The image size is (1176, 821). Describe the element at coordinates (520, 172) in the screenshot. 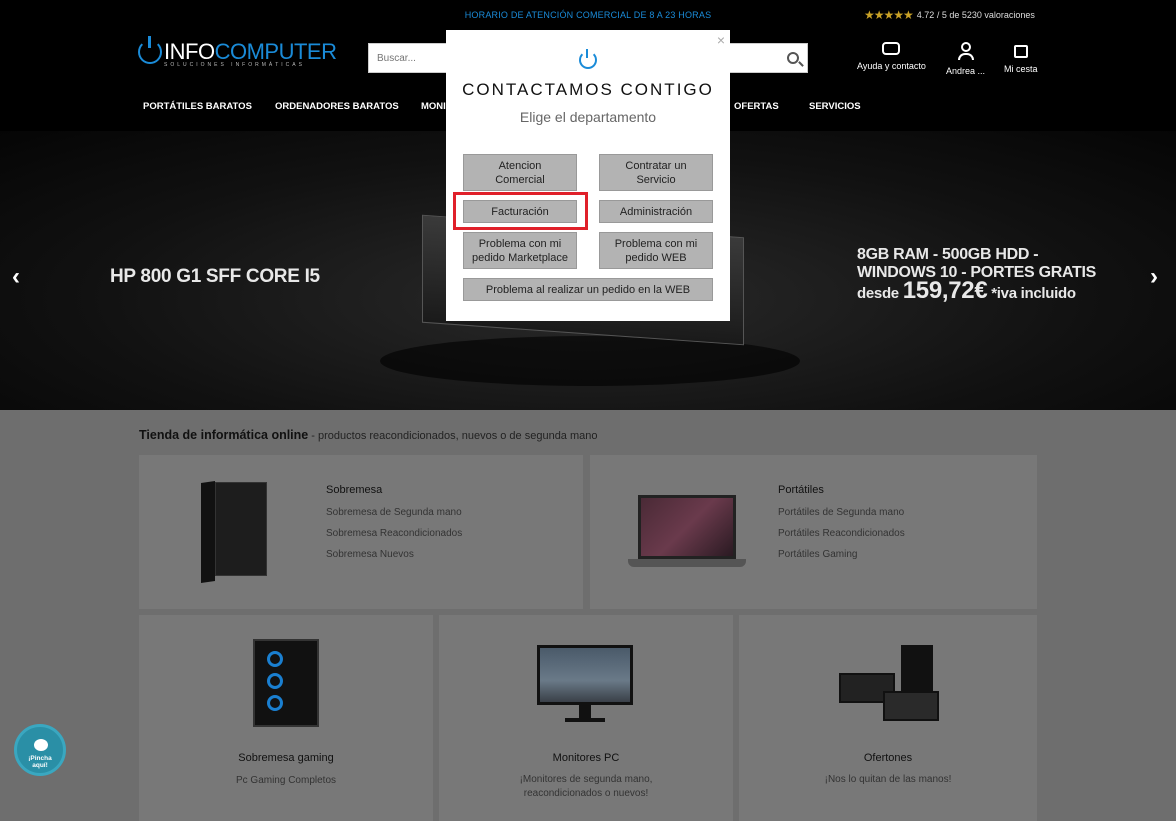

I see `atencion-comercial-button: Atencion Comercial` at that location.